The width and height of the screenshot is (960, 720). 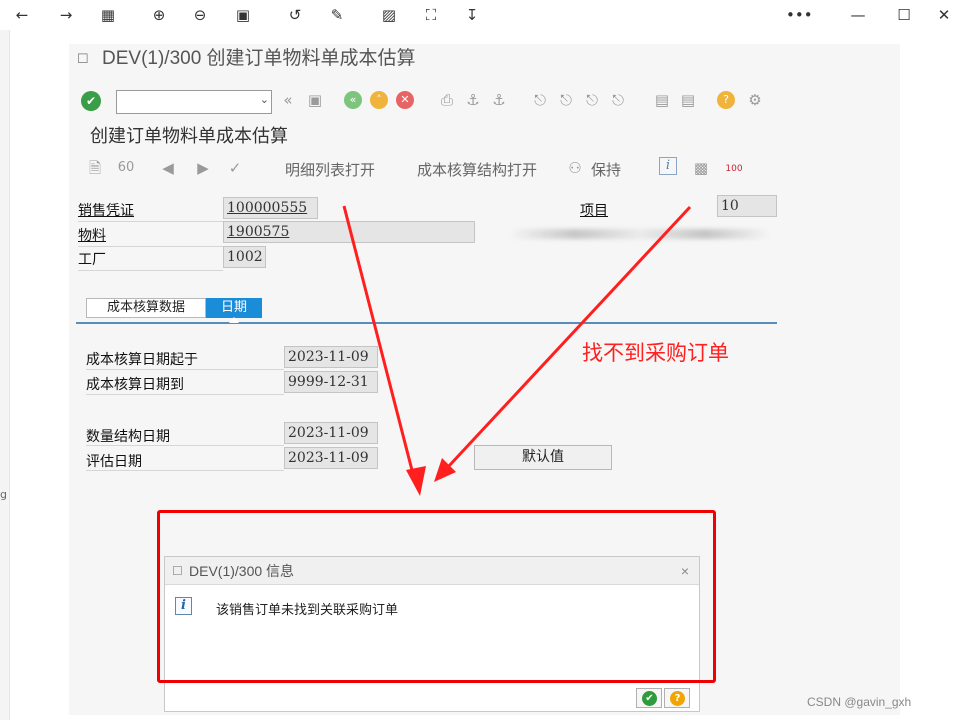 I want to click on screen-title: 创建订单物料单成本估算, so click(x=189, y=136).